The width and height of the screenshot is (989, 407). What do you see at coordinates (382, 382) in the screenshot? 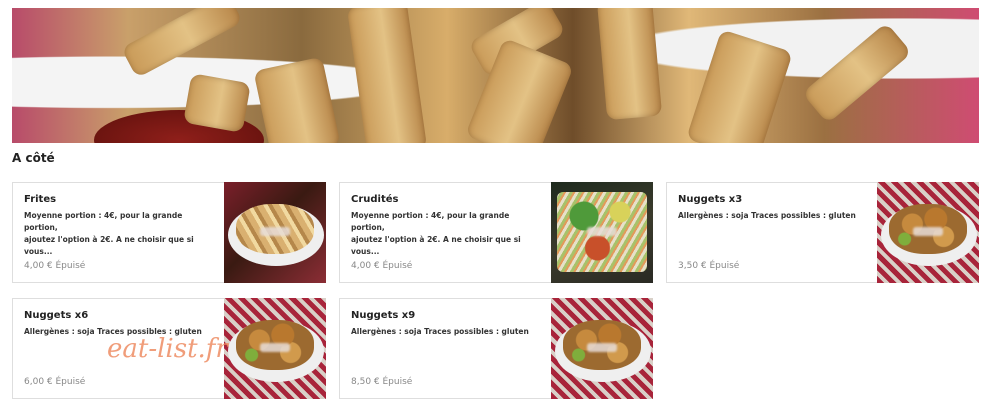
I see `product-price-status: 8,50 € Épuisé` at bounding box center [382, 382].